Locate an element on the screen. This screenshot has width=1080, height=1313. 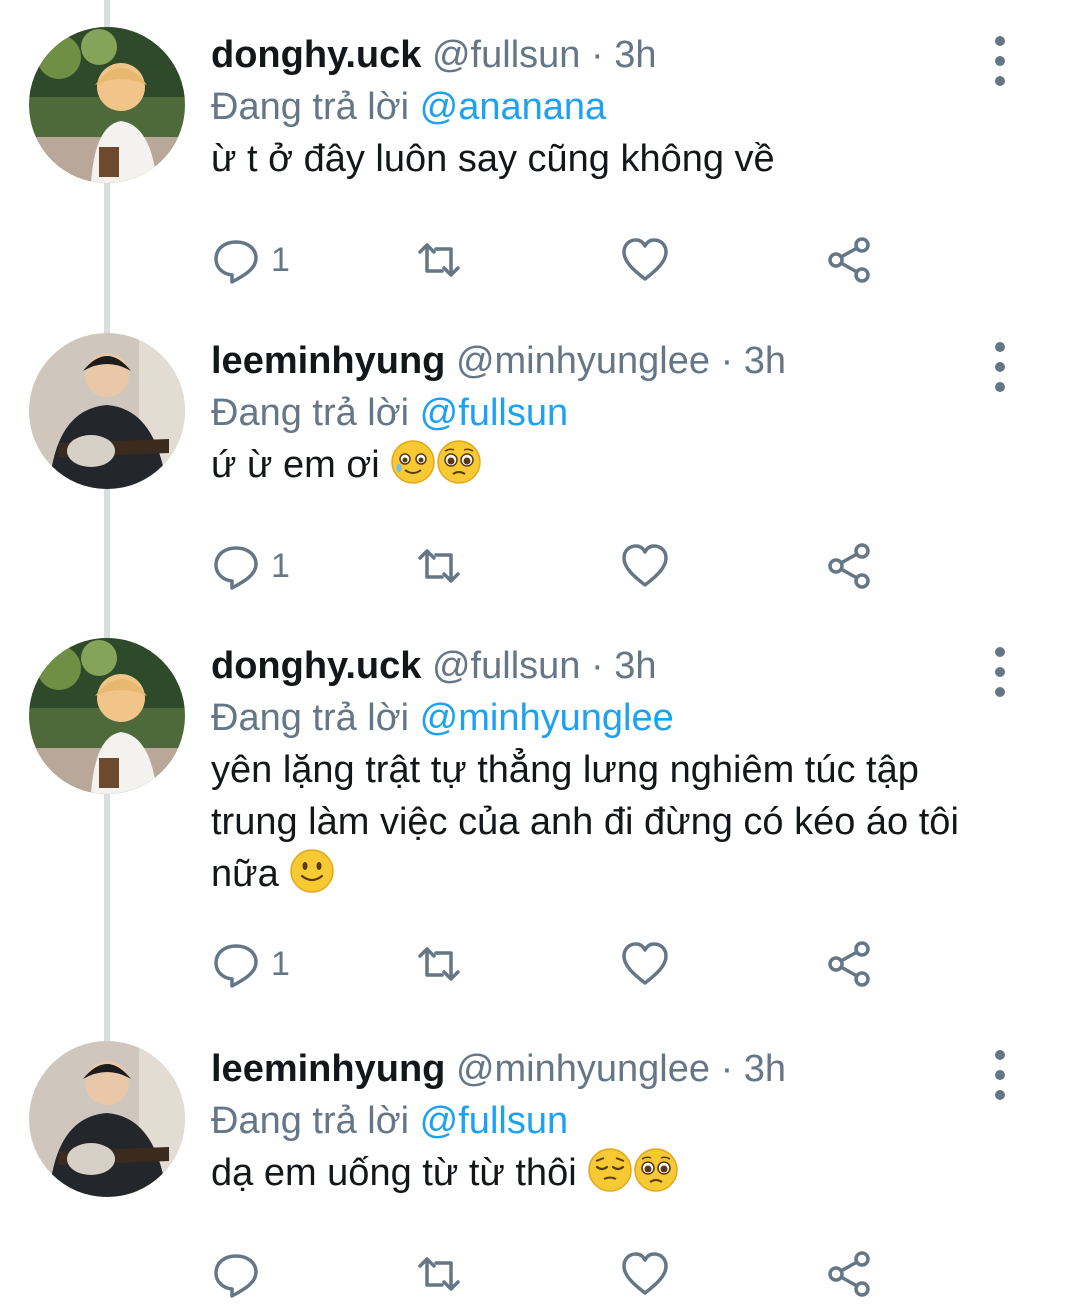
mention-link: @minhyunglee is located at coordinates (547, 718).